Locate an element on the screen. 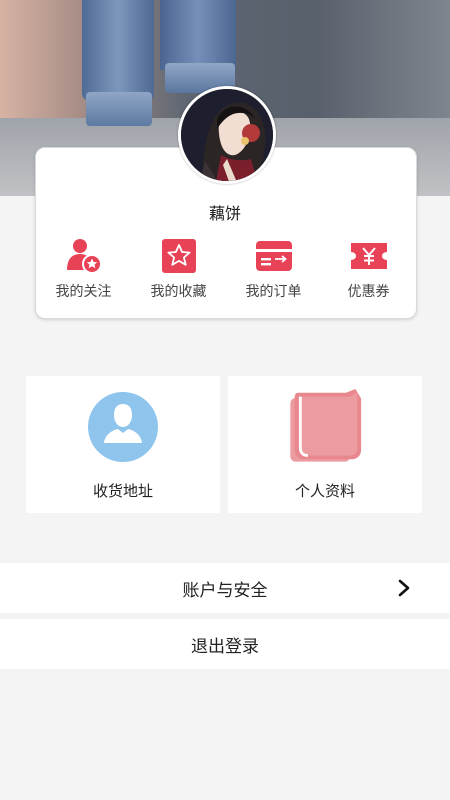 The height and width of the screenshot is (800, 450). shipping-address-tile: 收货地址 is located at coordinates (123, 444).